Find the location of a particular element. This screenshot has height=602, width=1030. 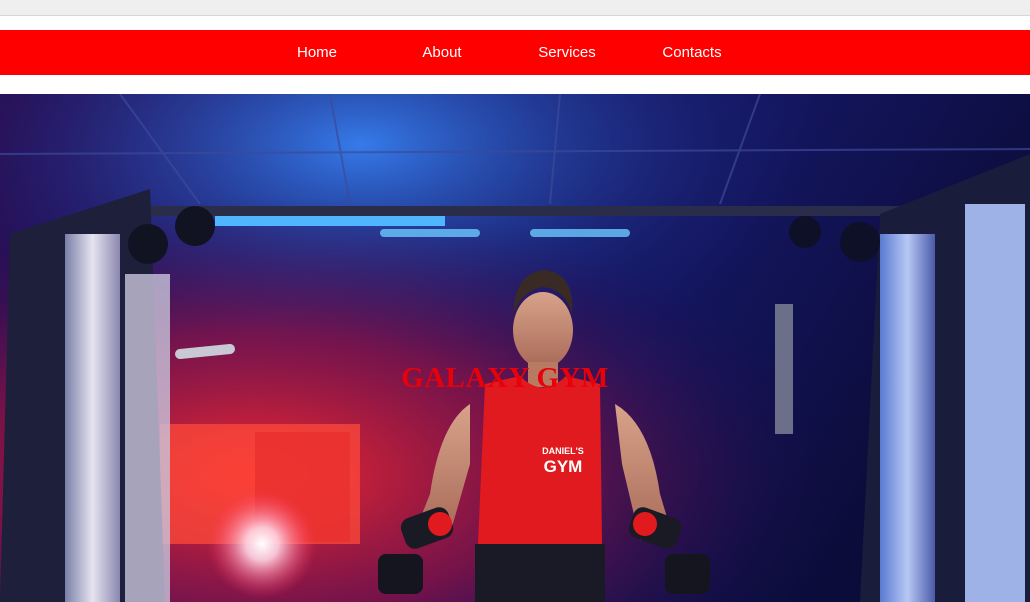

main-navbar: Home About Services Contacts is located at coordinates (515, 52).